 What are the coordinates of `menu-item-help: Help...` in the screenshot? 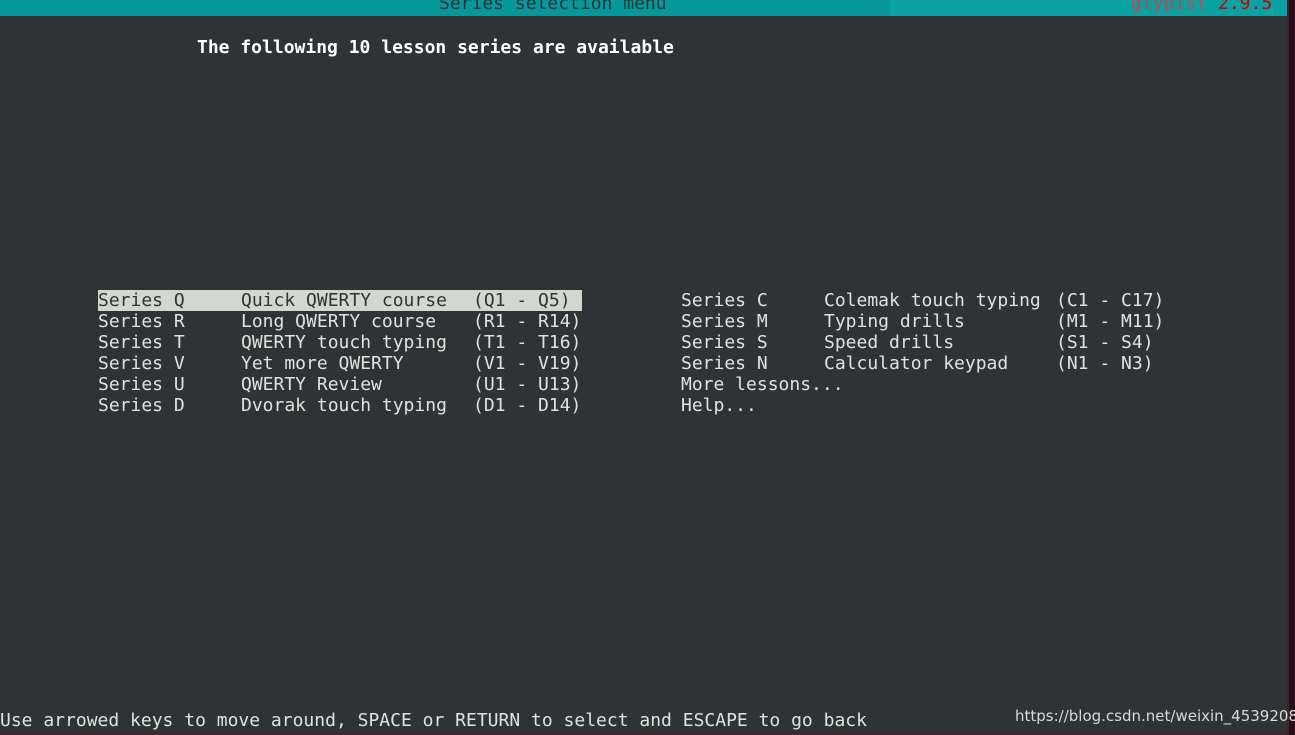 It's located at (923, 405).